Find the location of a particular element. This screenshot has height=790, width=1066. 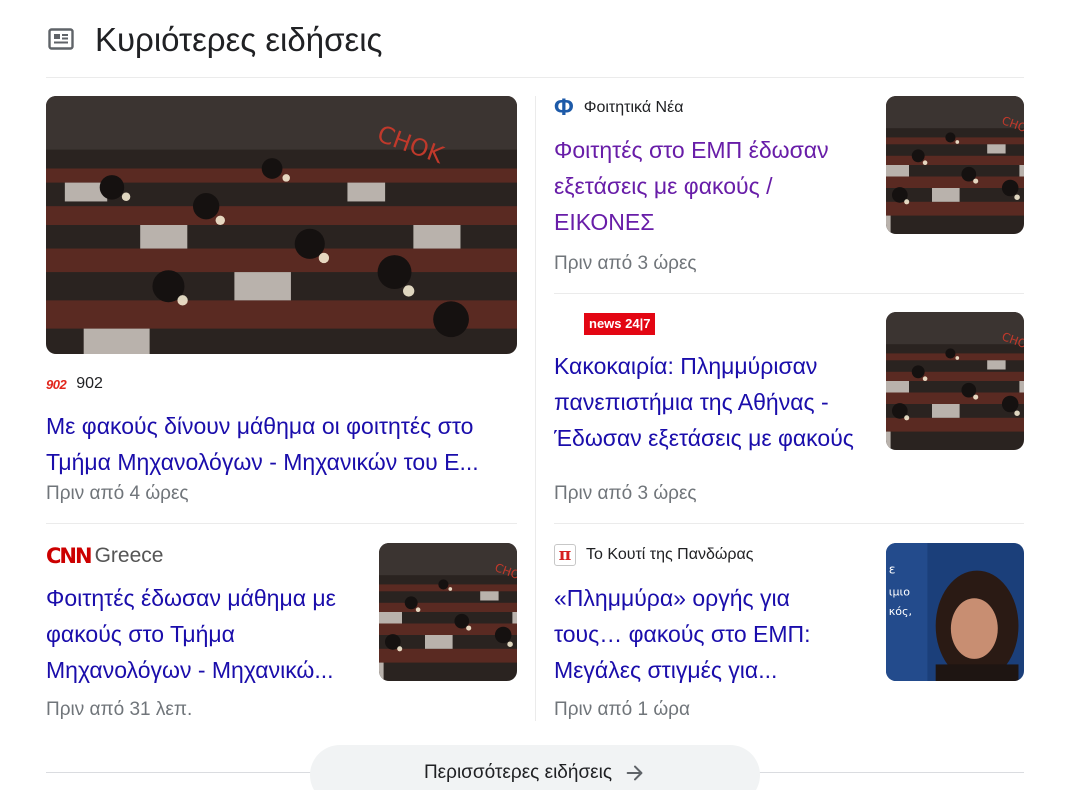

story-2-source-name: Φοιτητικά Νέα is located at coordinates (633, 107).